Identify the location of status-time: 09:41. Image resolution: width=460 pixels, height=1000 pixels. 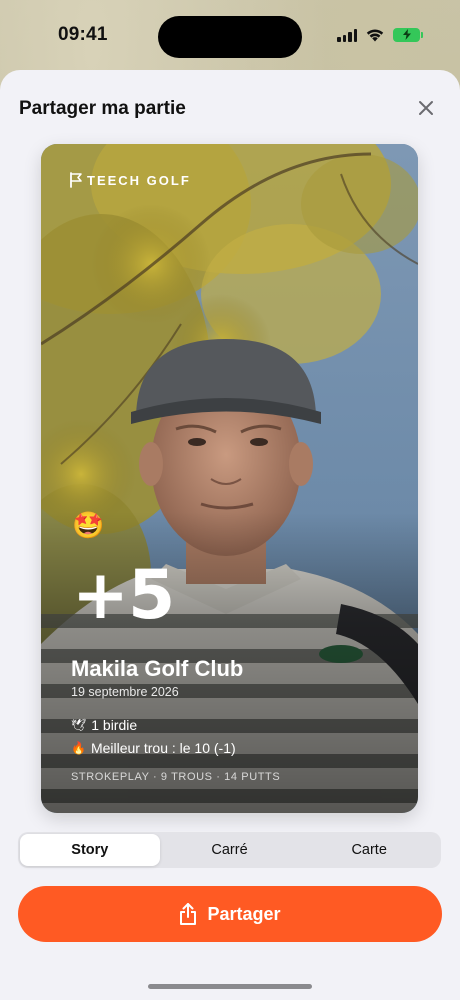
(83, 34).